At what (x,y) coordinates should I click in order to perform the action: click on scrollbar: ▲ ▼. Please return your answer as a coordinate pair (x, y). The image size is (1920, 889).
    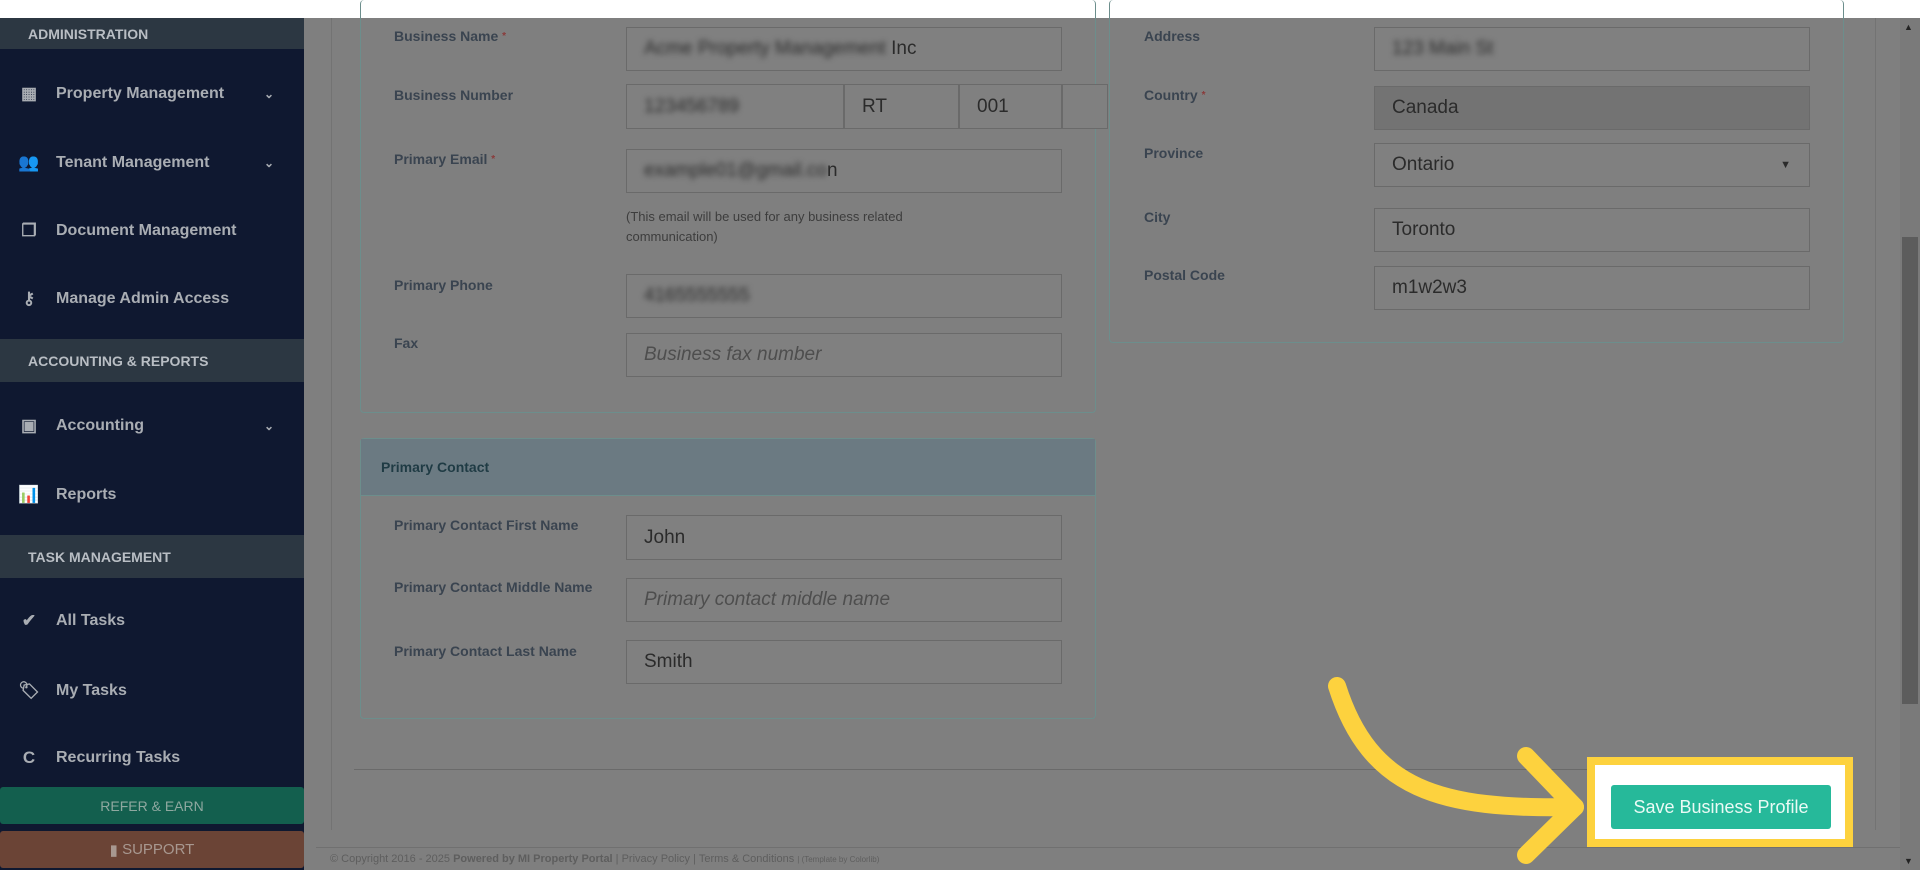
    Looking at the image, I should click on (1910, 444).